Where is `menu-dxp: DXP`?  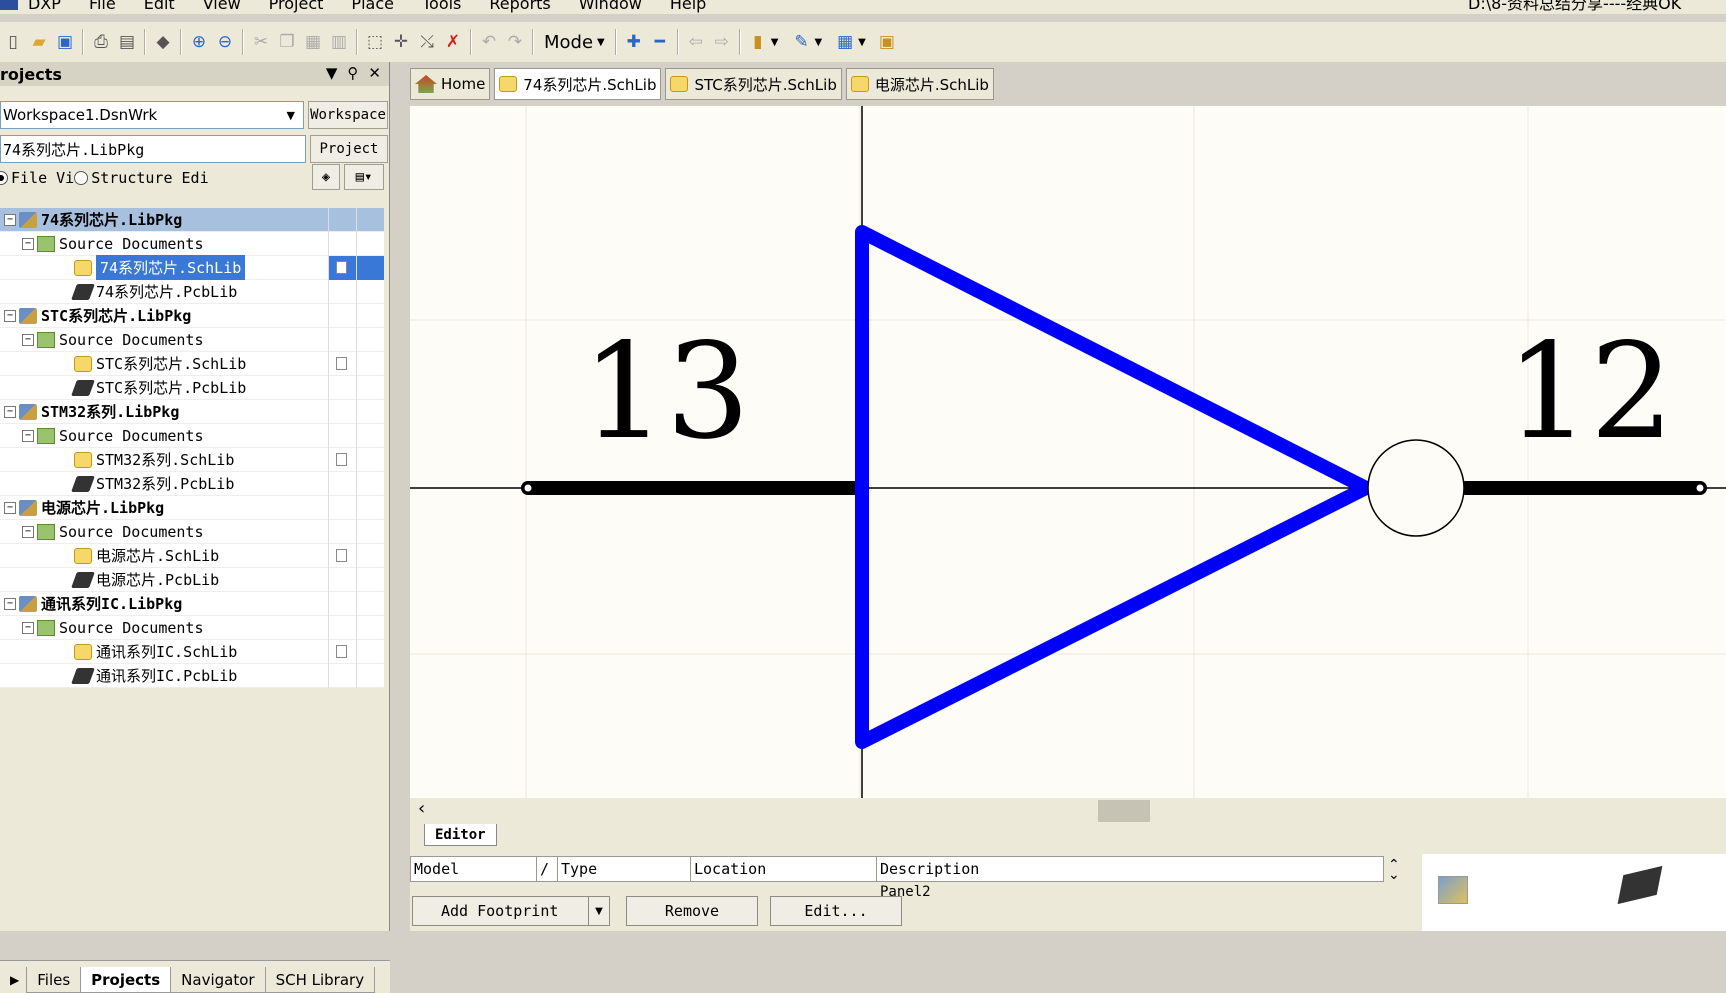
menu-dxp: DXP is located at coordinates (37, 7).